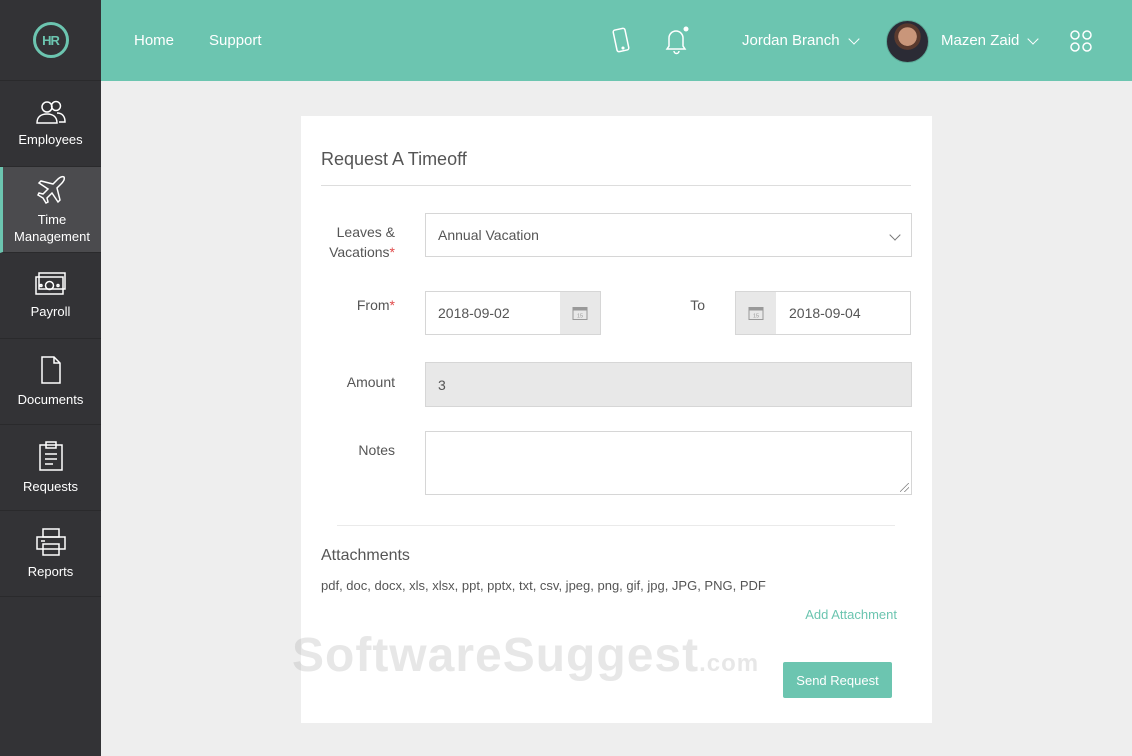 This screenshot has height=756, width=1132. I want to click on notes-textarea, so click(668, 463).